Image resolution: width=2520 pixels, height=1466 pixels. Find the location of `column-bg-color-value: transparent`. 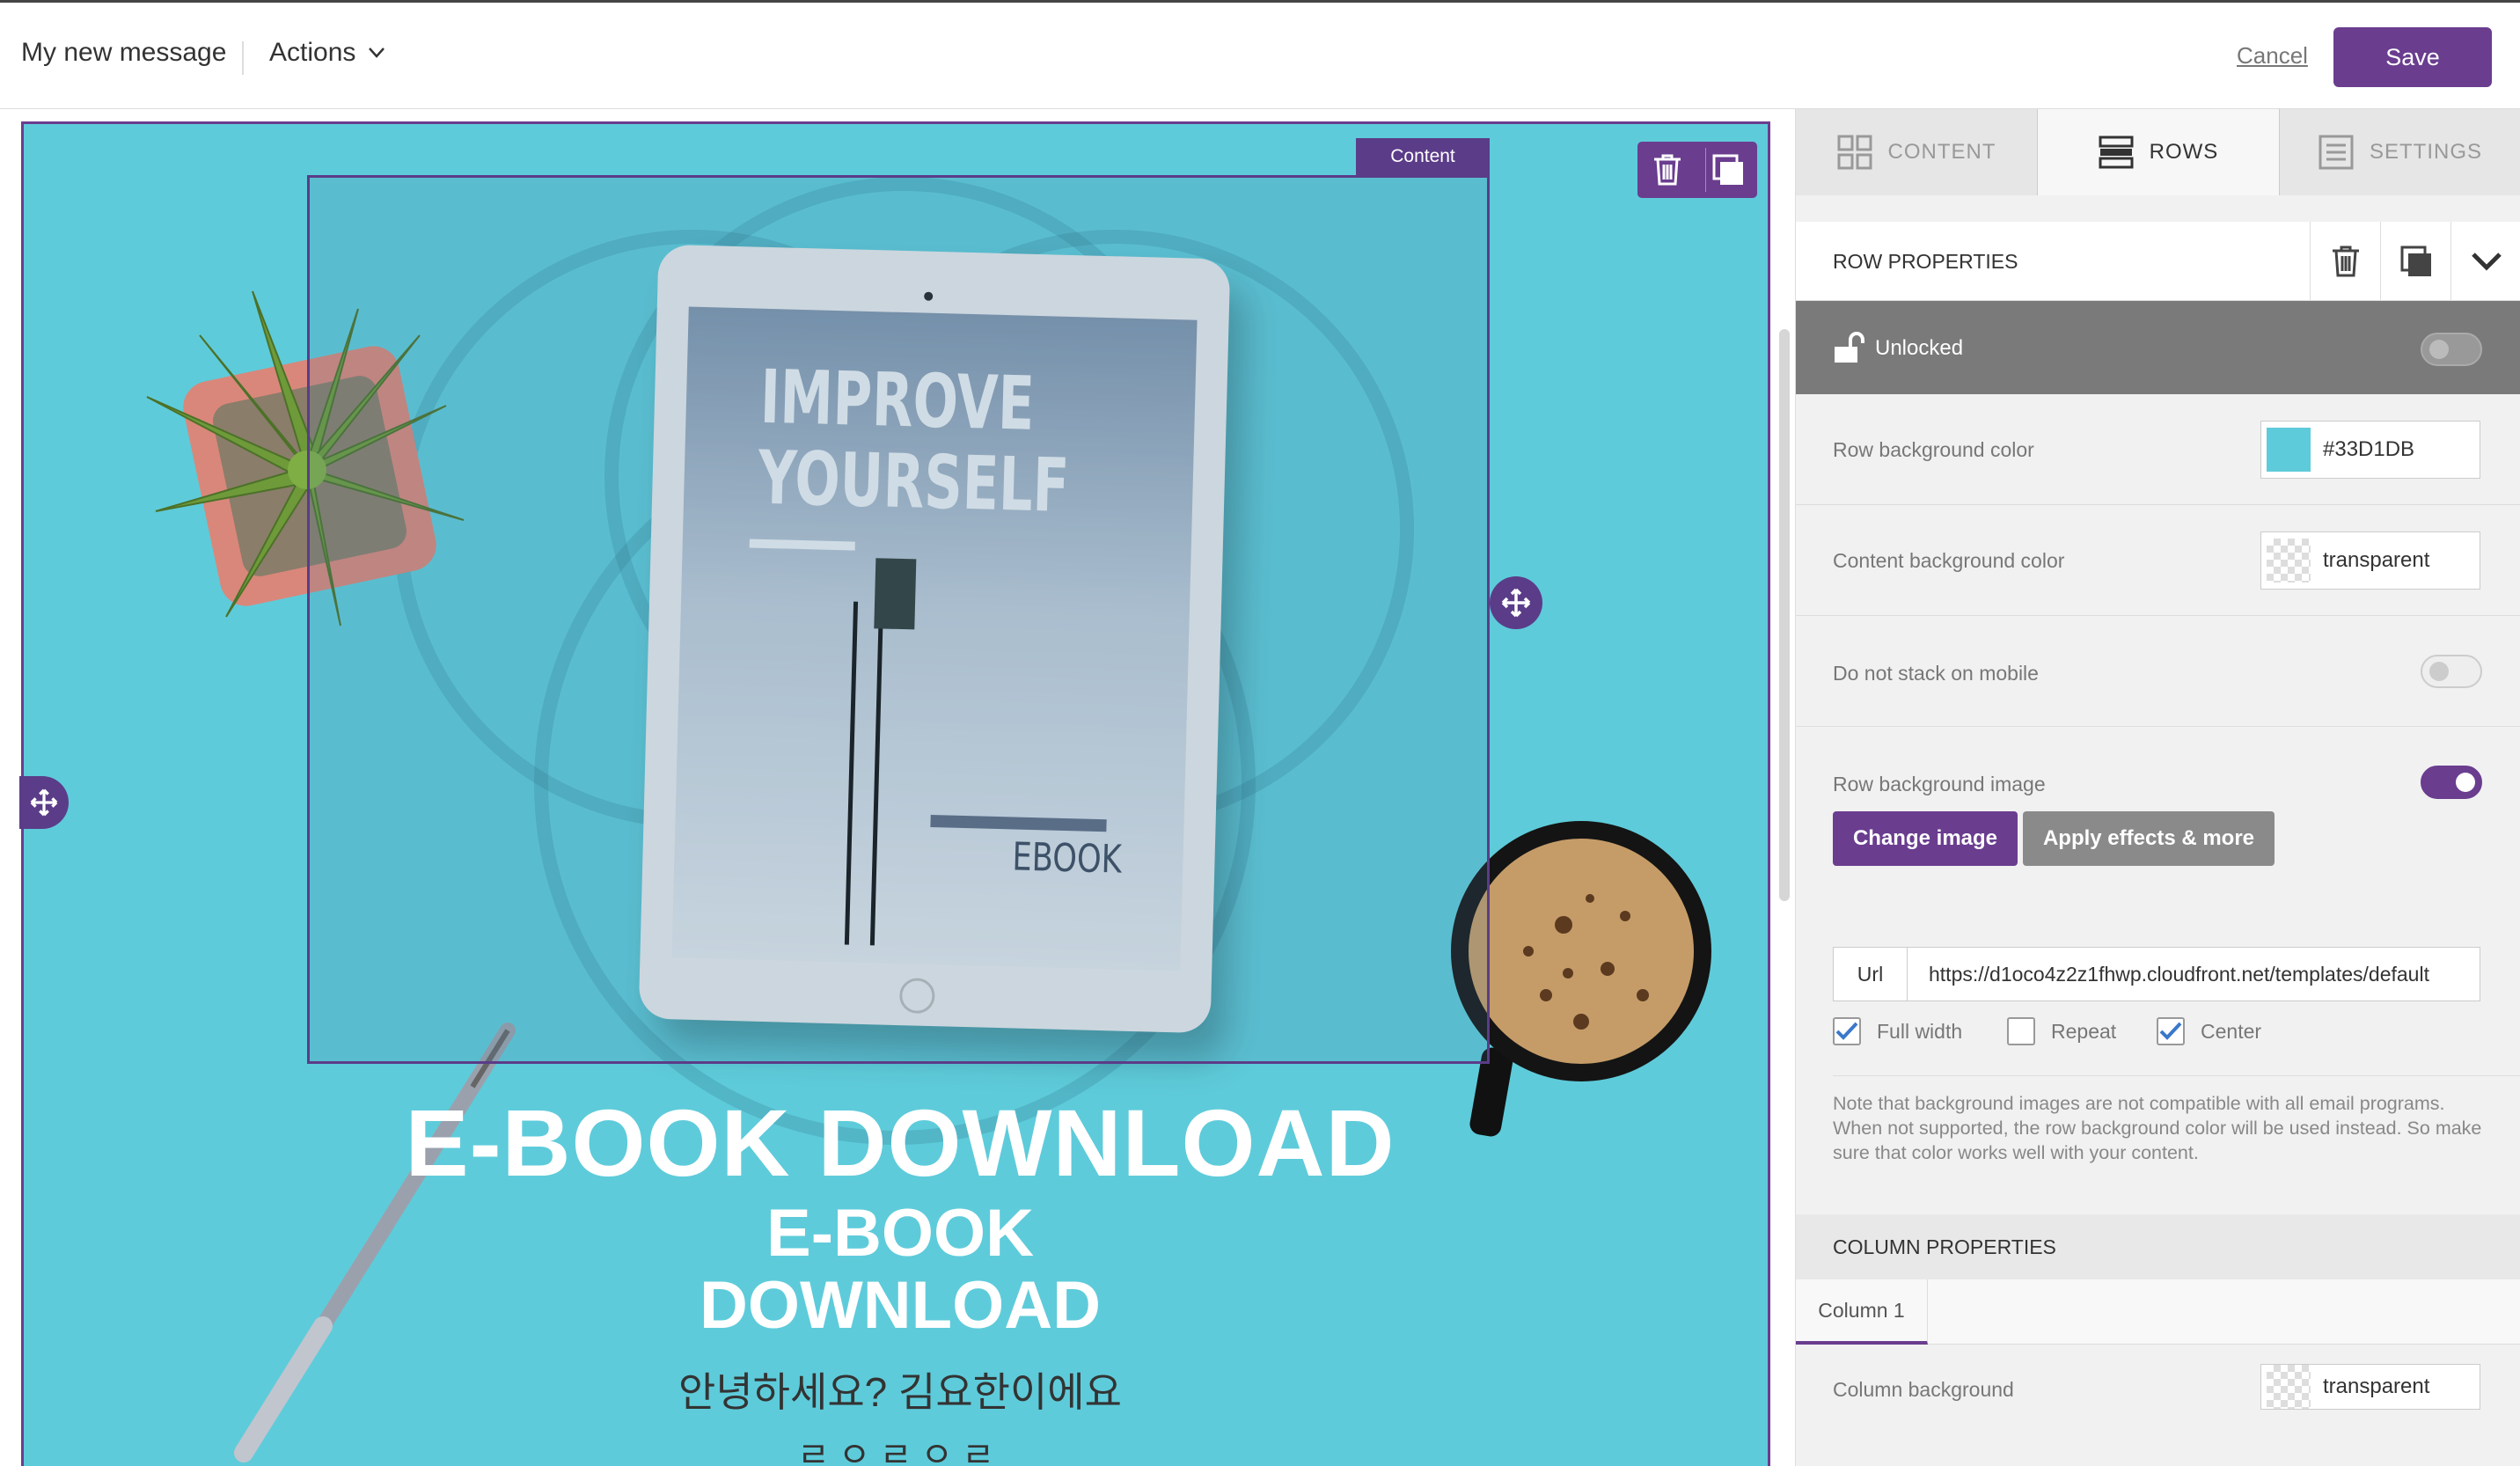

column-bg-color-value: transparent is located at coordinates (2376, 1386).